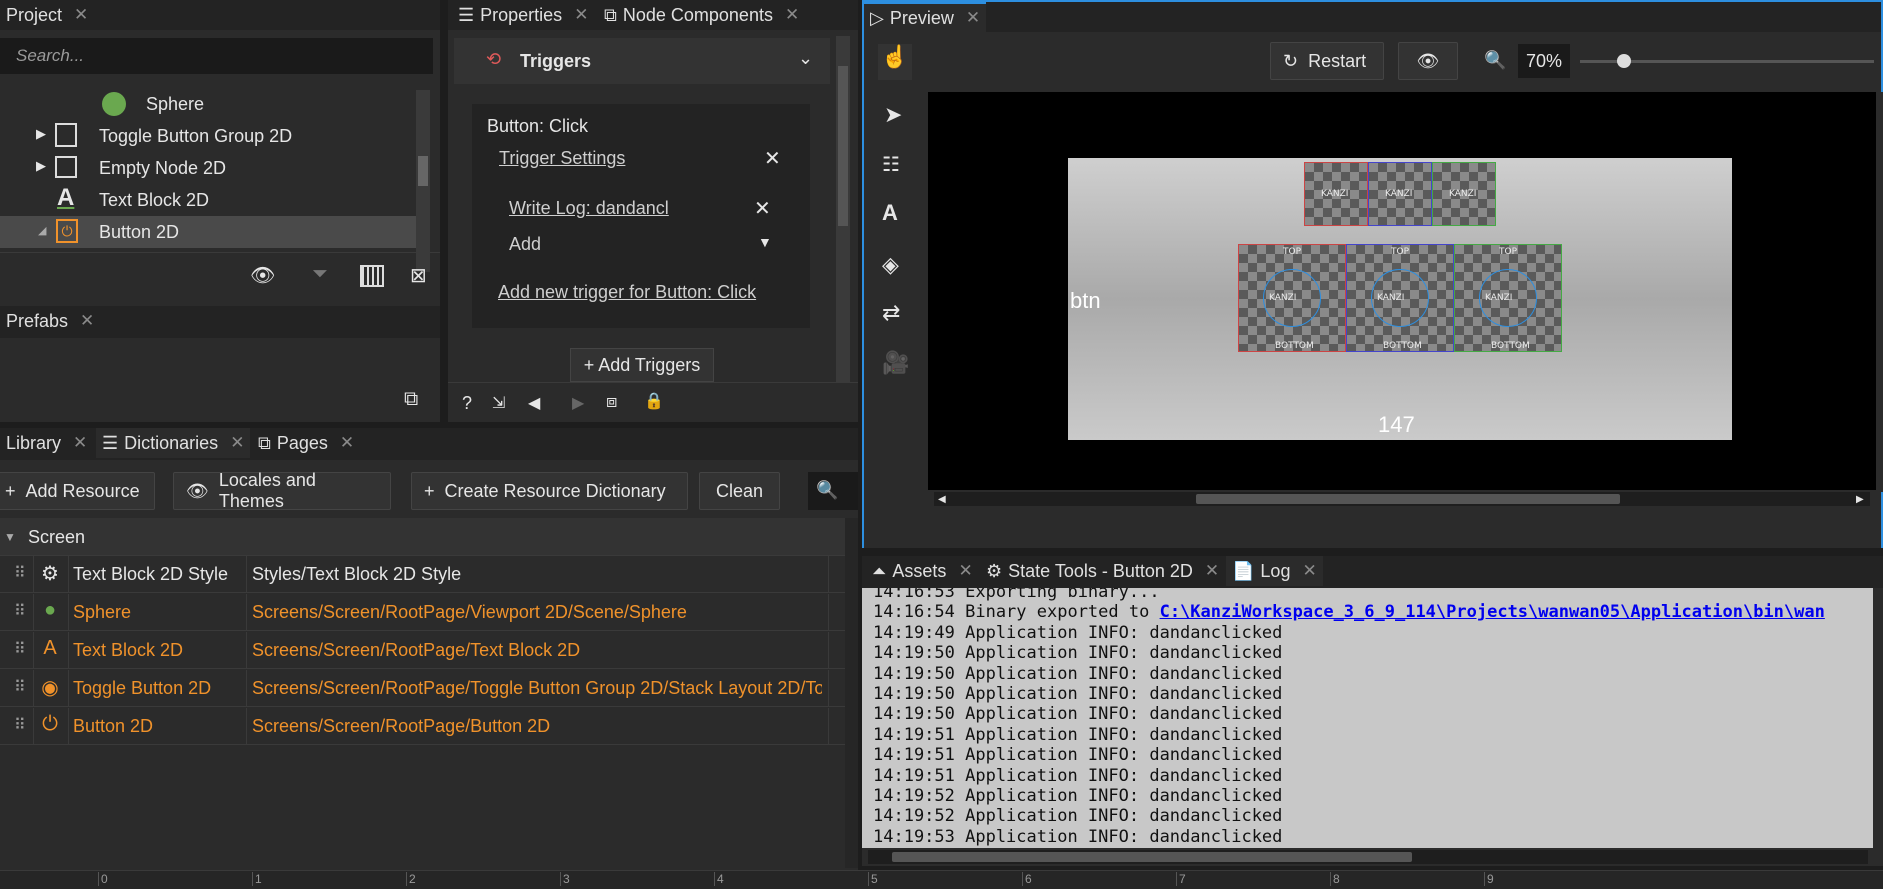  What do you see at coordinates (42, 230) in the screenshot?
I see `collapse-arrow-icon: ◢` at bounding box center [42, 230].